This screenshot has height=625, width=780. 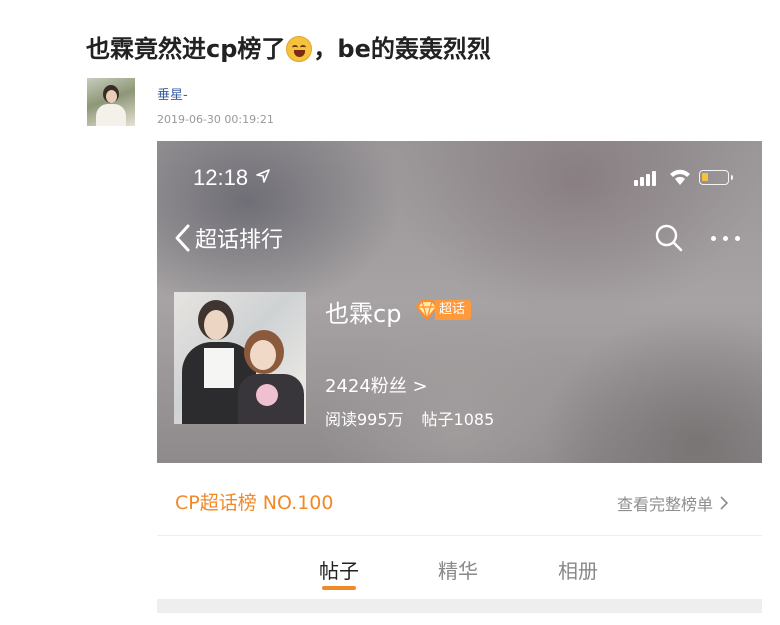 I want to click on battery-icon, so click(x=716, y=177).